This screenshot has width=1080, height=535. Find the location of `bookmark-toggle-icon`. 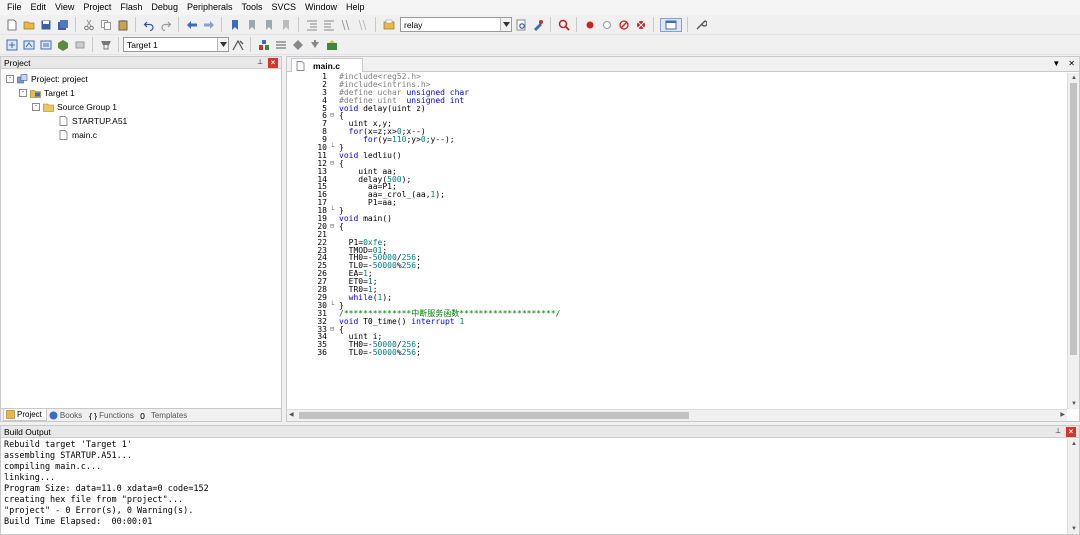

bookmark-toggle-icon is located at coordinates (235, 25).